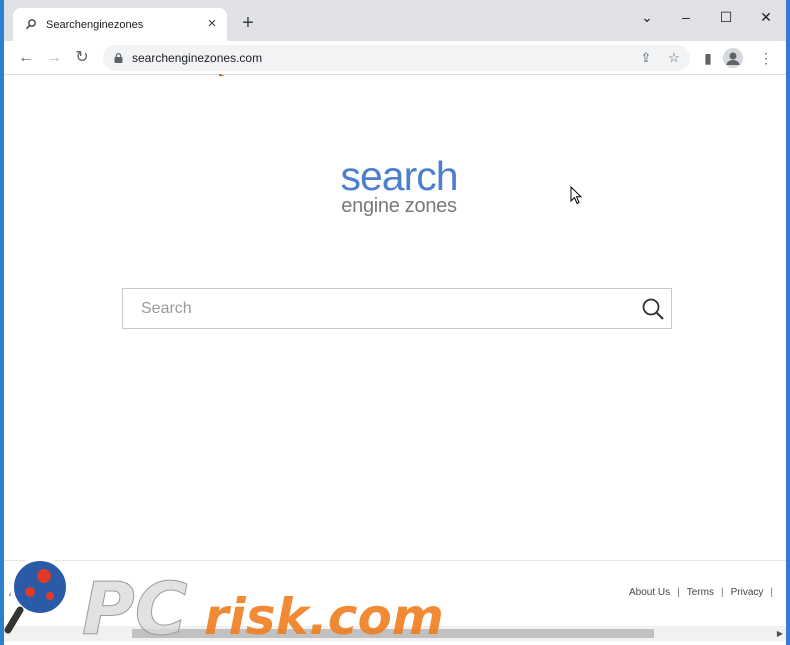 This screenshot has width=790, height=645. What do you see at coordinates (674, 58) in the screenshot?
I see `bookmark-star-icon: ☆` at bounding box center [674, 58].